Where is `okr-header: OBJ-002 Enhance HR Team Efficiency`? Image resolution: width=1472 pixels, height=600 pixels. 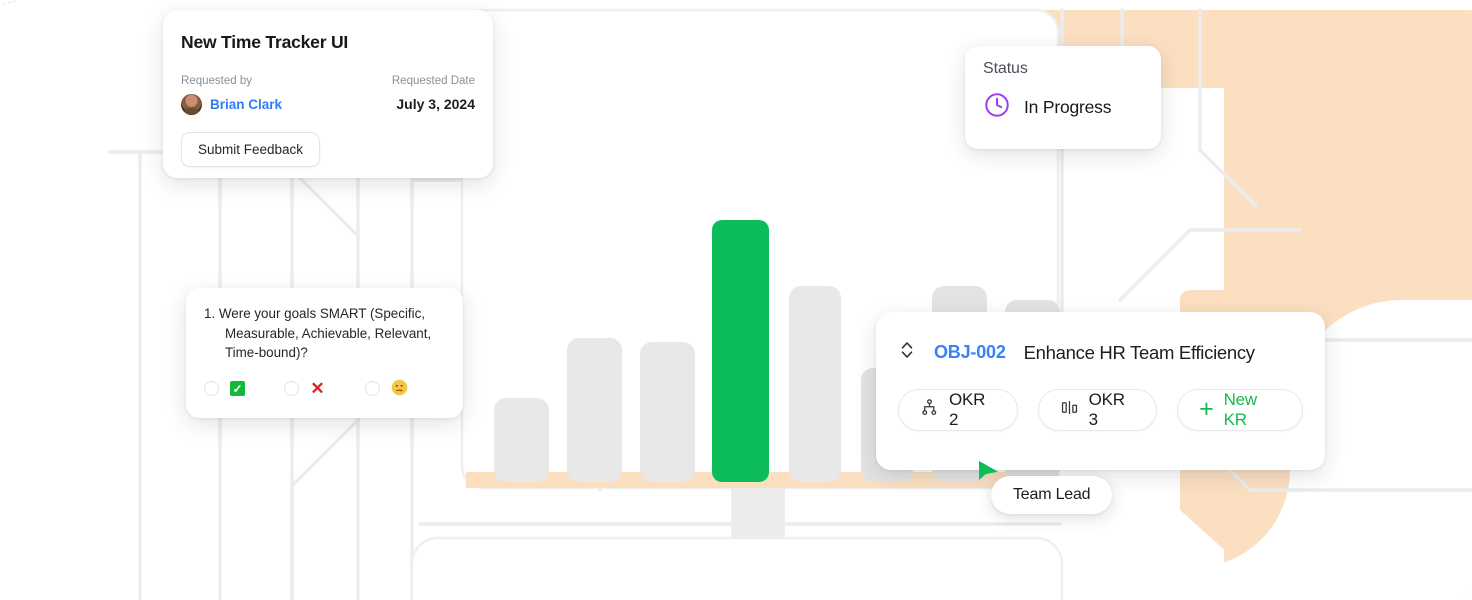 okr-header: OBJ-002 Enhance HR Team Efficiency is located at coordinates (1100, 339).